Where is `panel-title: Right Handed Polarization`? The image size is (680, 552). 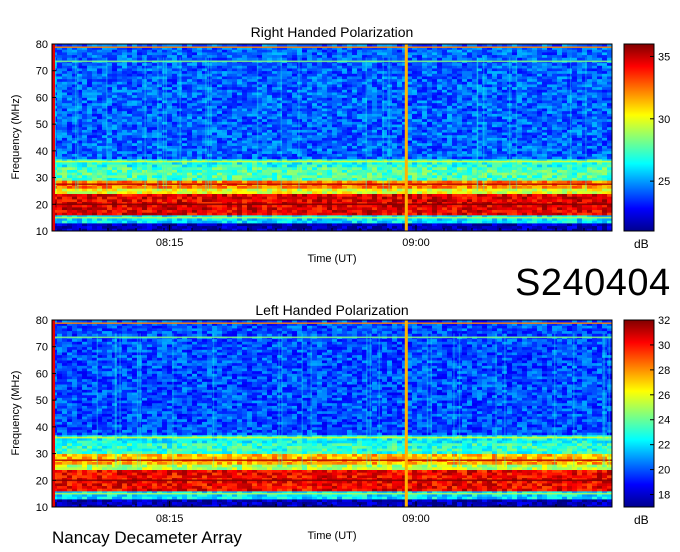
panel-title: Right Handed Polarization is located at coordinates (332, 32).